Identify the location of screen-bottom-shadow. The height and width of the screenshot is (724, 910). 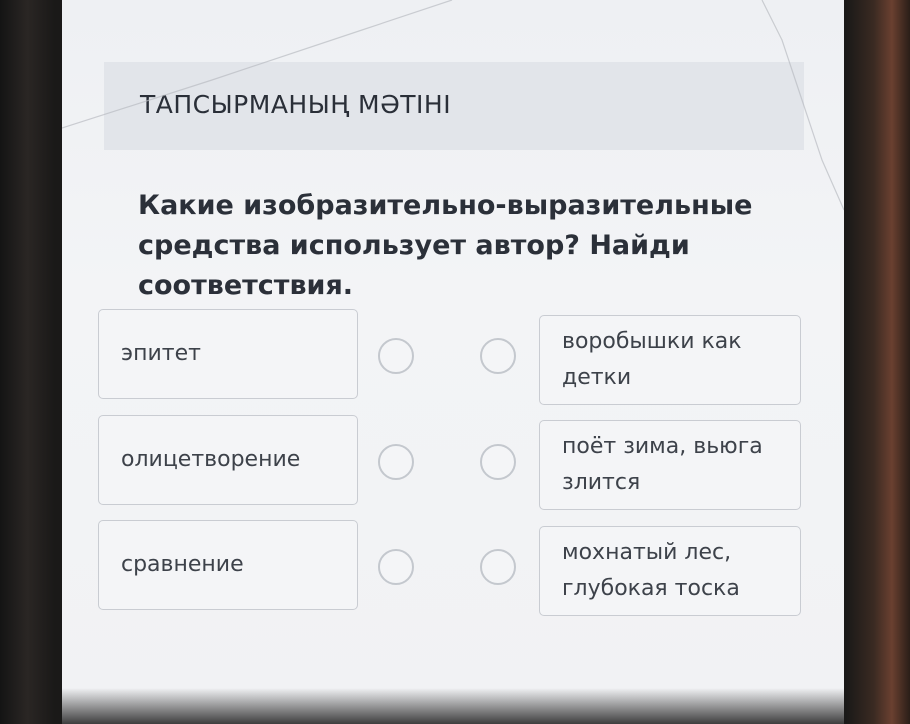
(453, 706).